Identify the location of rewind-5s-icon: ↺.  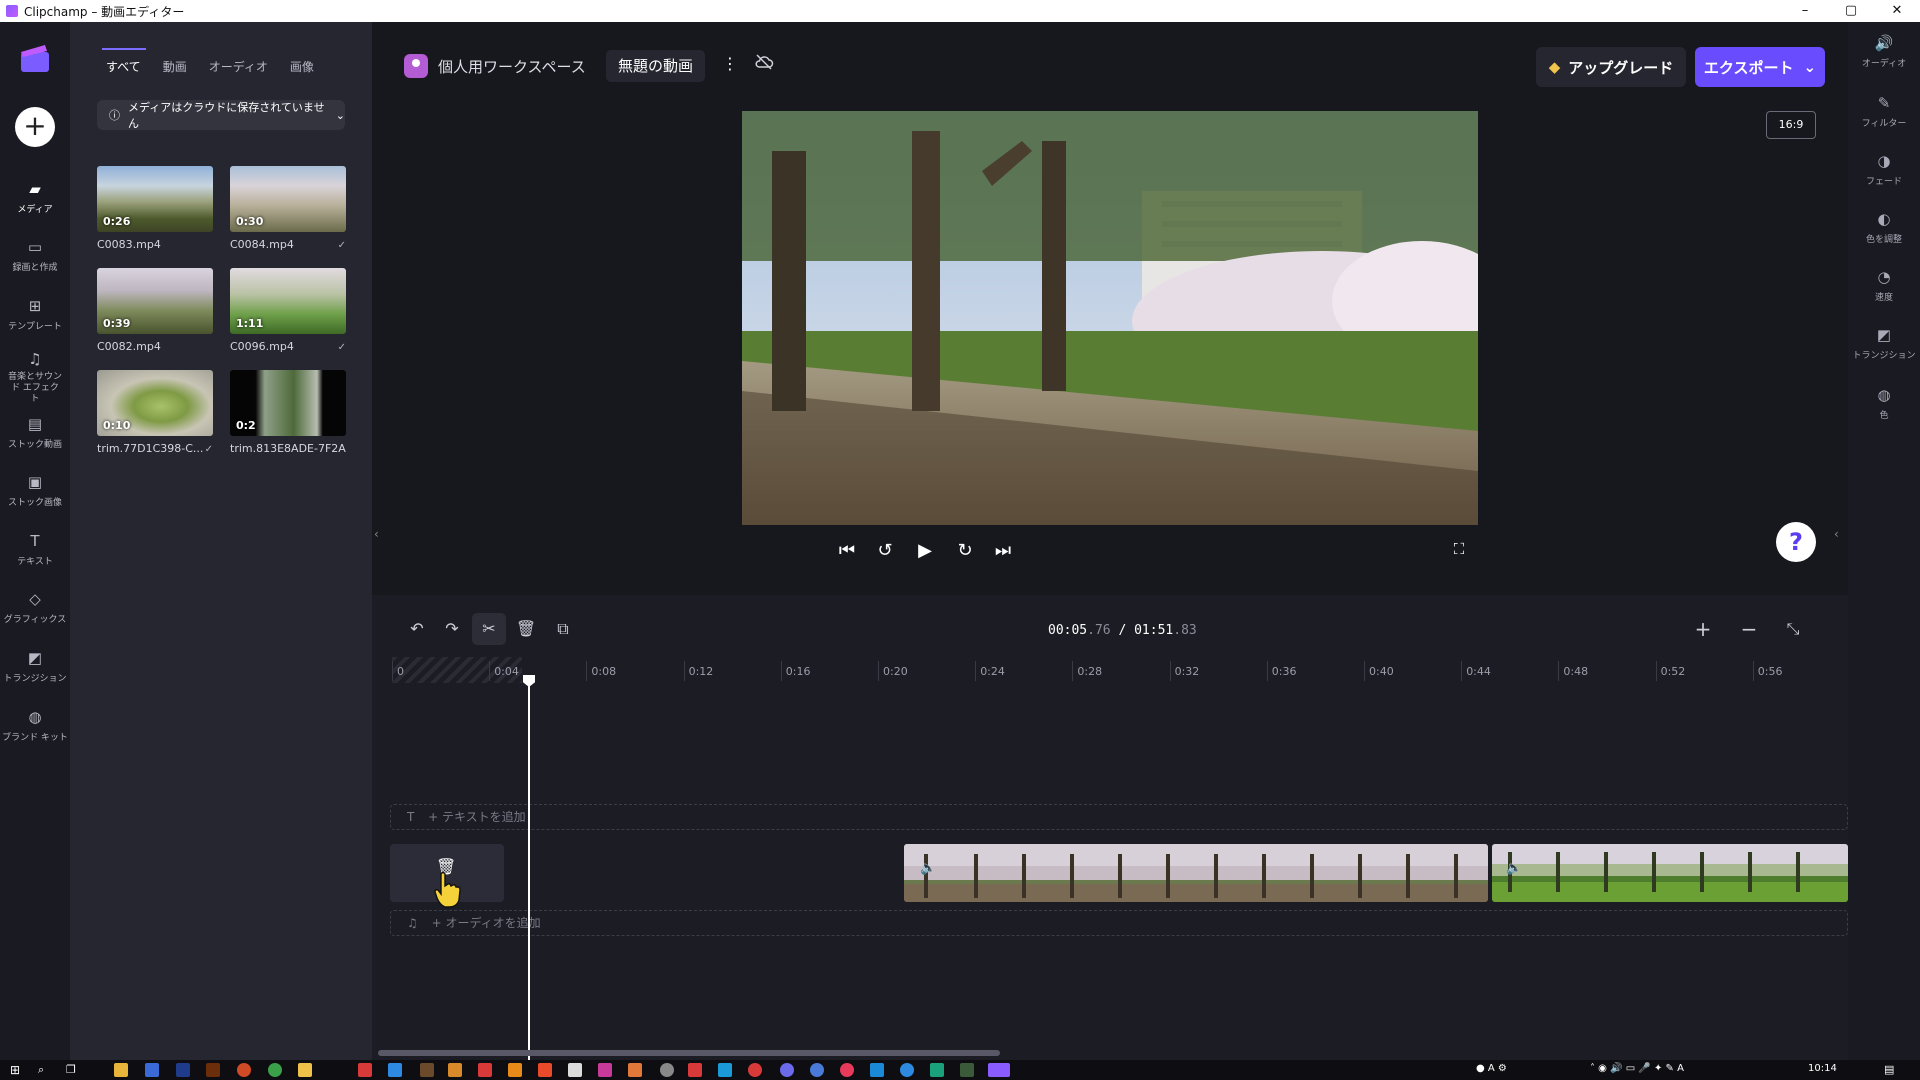
(885, 550).